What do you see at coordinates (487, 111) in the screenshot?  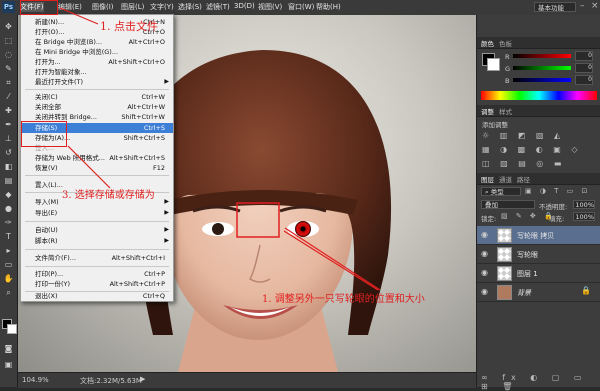 I see `tab-adjustments: 调整` at bounding box center [487, 111].